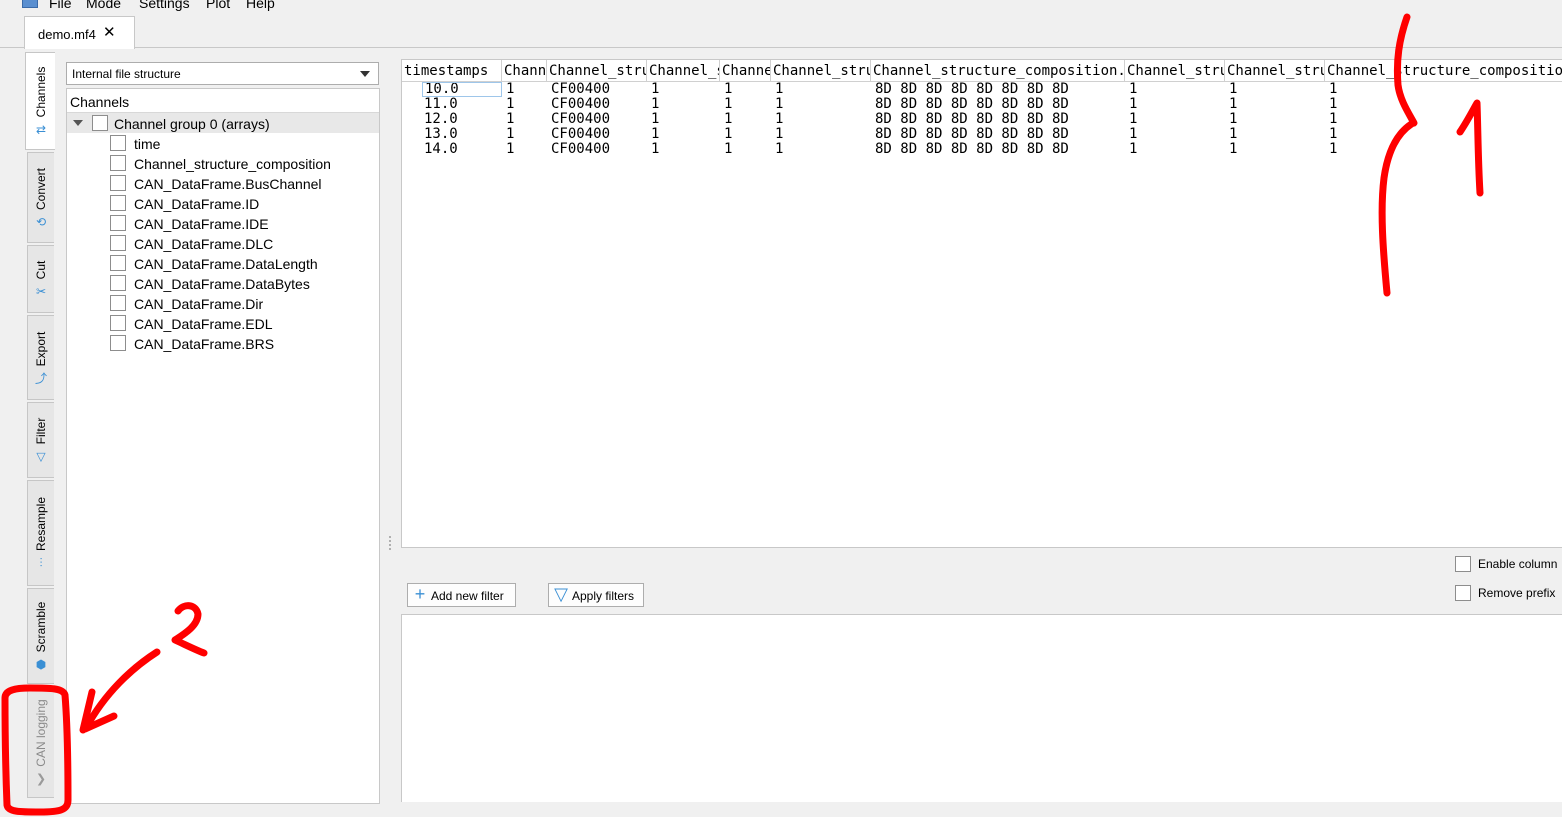 The width and height of the screenshot is (1562, 817). What do you see at coordinates (462, 149) in the screenshot?
I see `table-cell: 14.0` at bounding box center [462, 149].